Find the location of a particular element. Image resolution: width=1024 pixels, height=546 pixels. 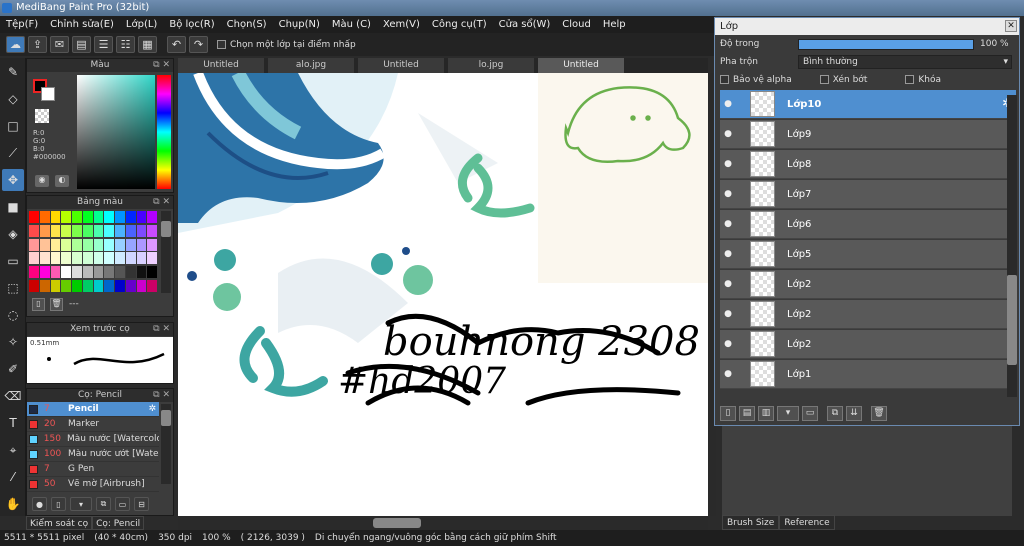

brush-add-icon: ● is located at coordinates (39, 504).